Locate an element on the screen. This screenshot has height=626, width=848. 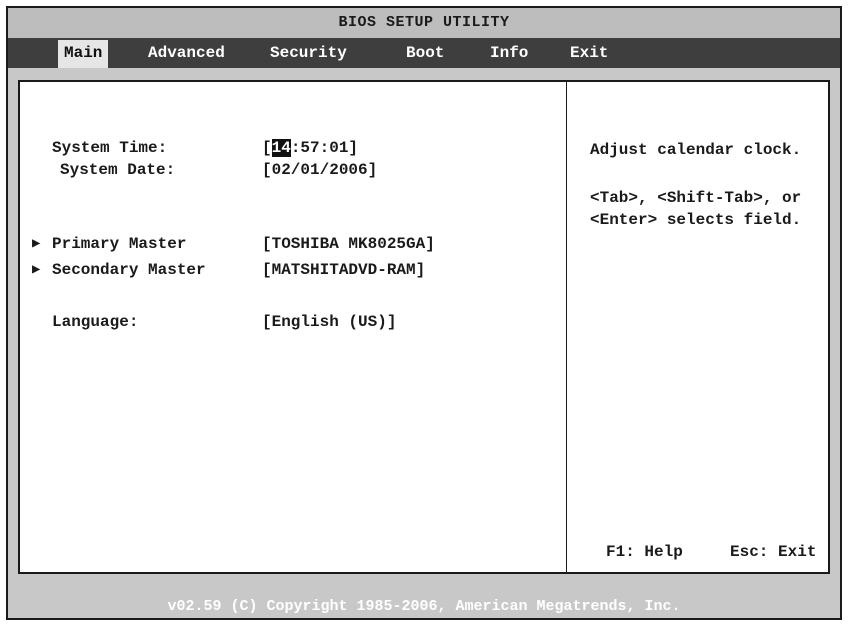
language-label: Language: is located at coordinates (95, 322).